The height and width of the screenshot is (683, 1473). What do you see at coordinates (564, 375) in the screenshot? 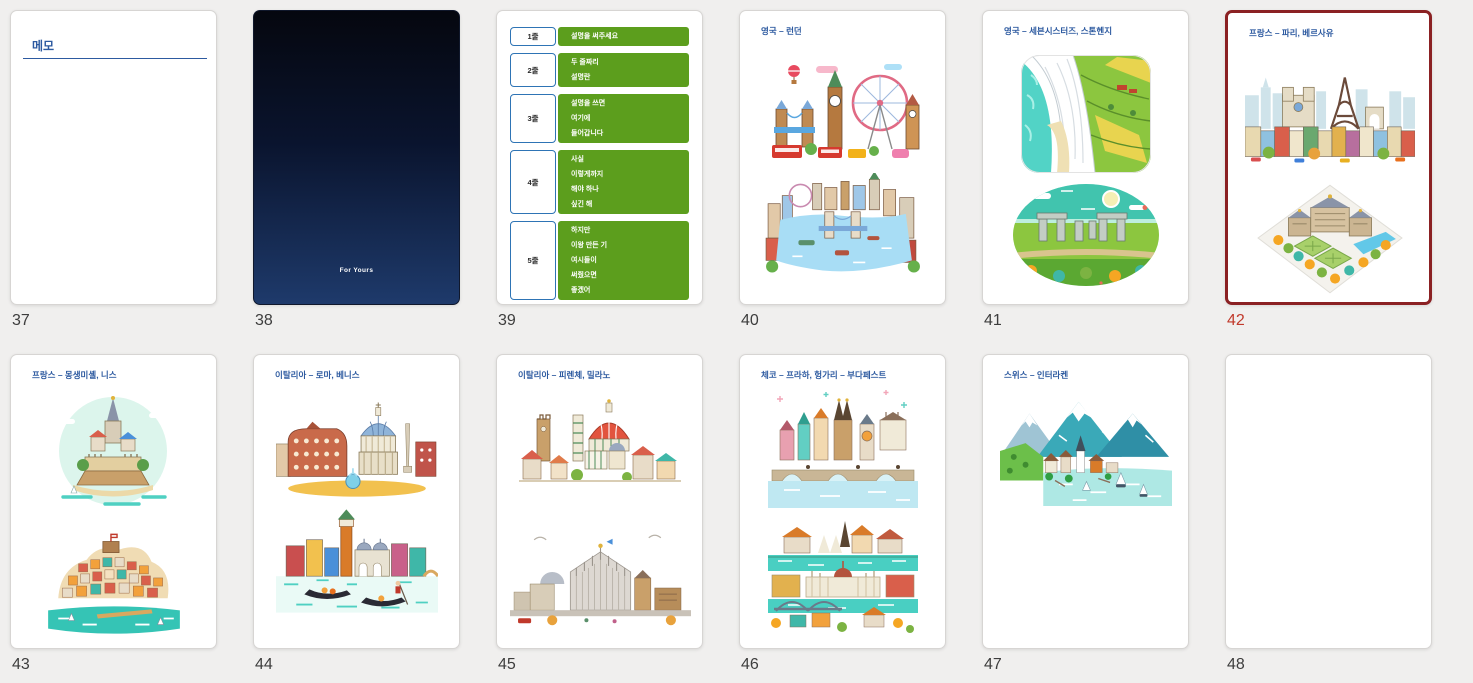
I see `slide-title: 이탈리아 – 피렌체, 밀라노` at bounding box center [564, 375].